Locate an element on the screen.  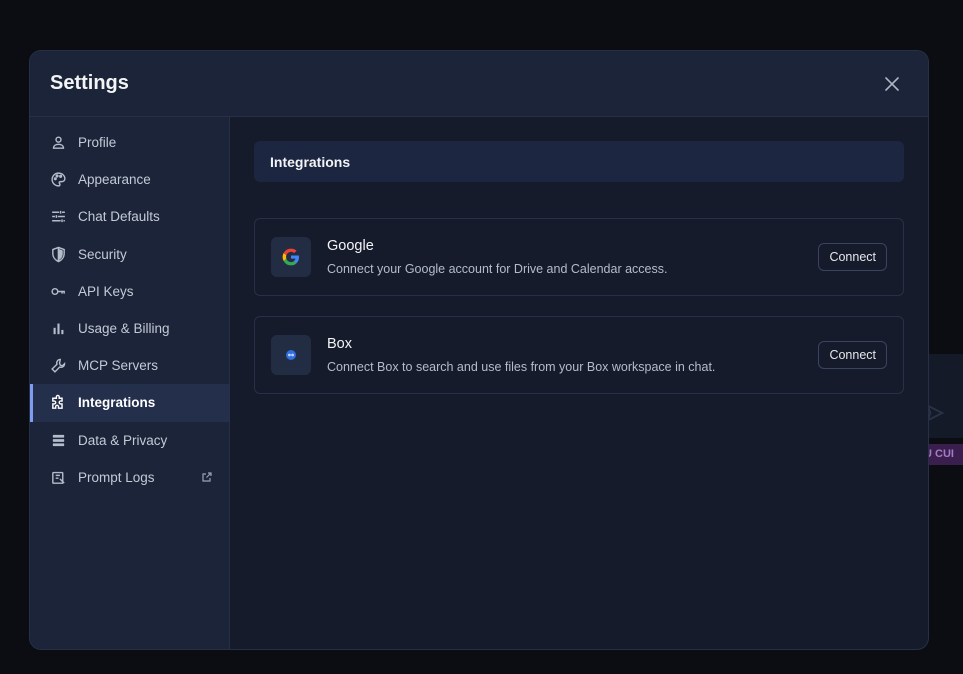
sidebar-item-usage-billing: Usage & Billing is located at coordinates (129, 328).